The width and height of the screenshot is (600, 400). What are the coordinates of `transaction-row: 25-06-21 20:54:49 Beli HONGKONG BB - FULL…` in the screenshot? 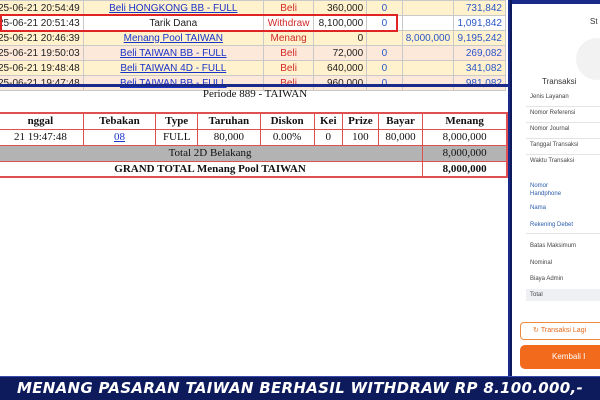 It's located at (253, 8).